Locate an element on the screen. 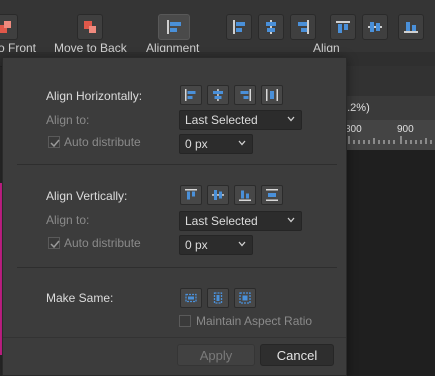  same-height-icon is located at coordinates (218, 298).